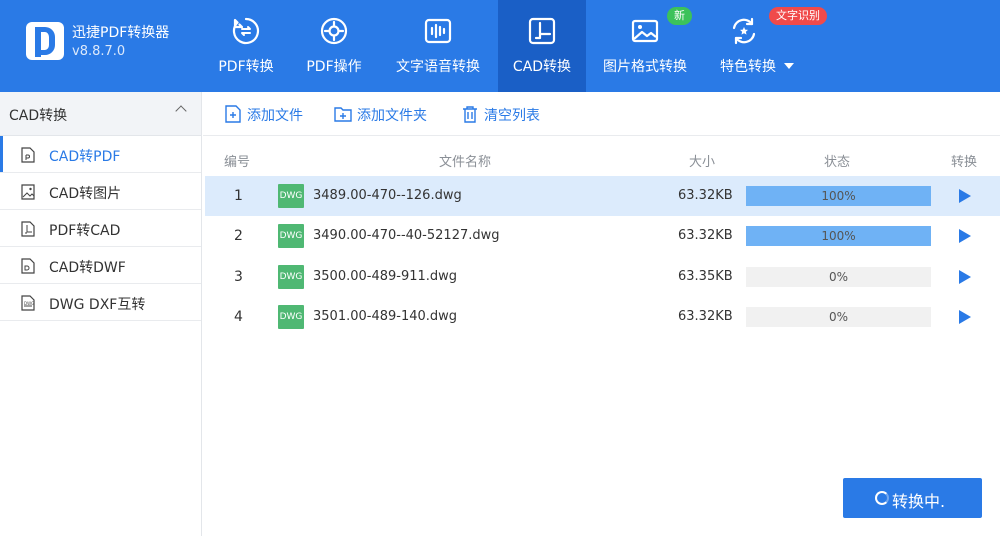  I want to click on table-header: 编号 文件名称 大小 状态 转换, so click(601, 158).